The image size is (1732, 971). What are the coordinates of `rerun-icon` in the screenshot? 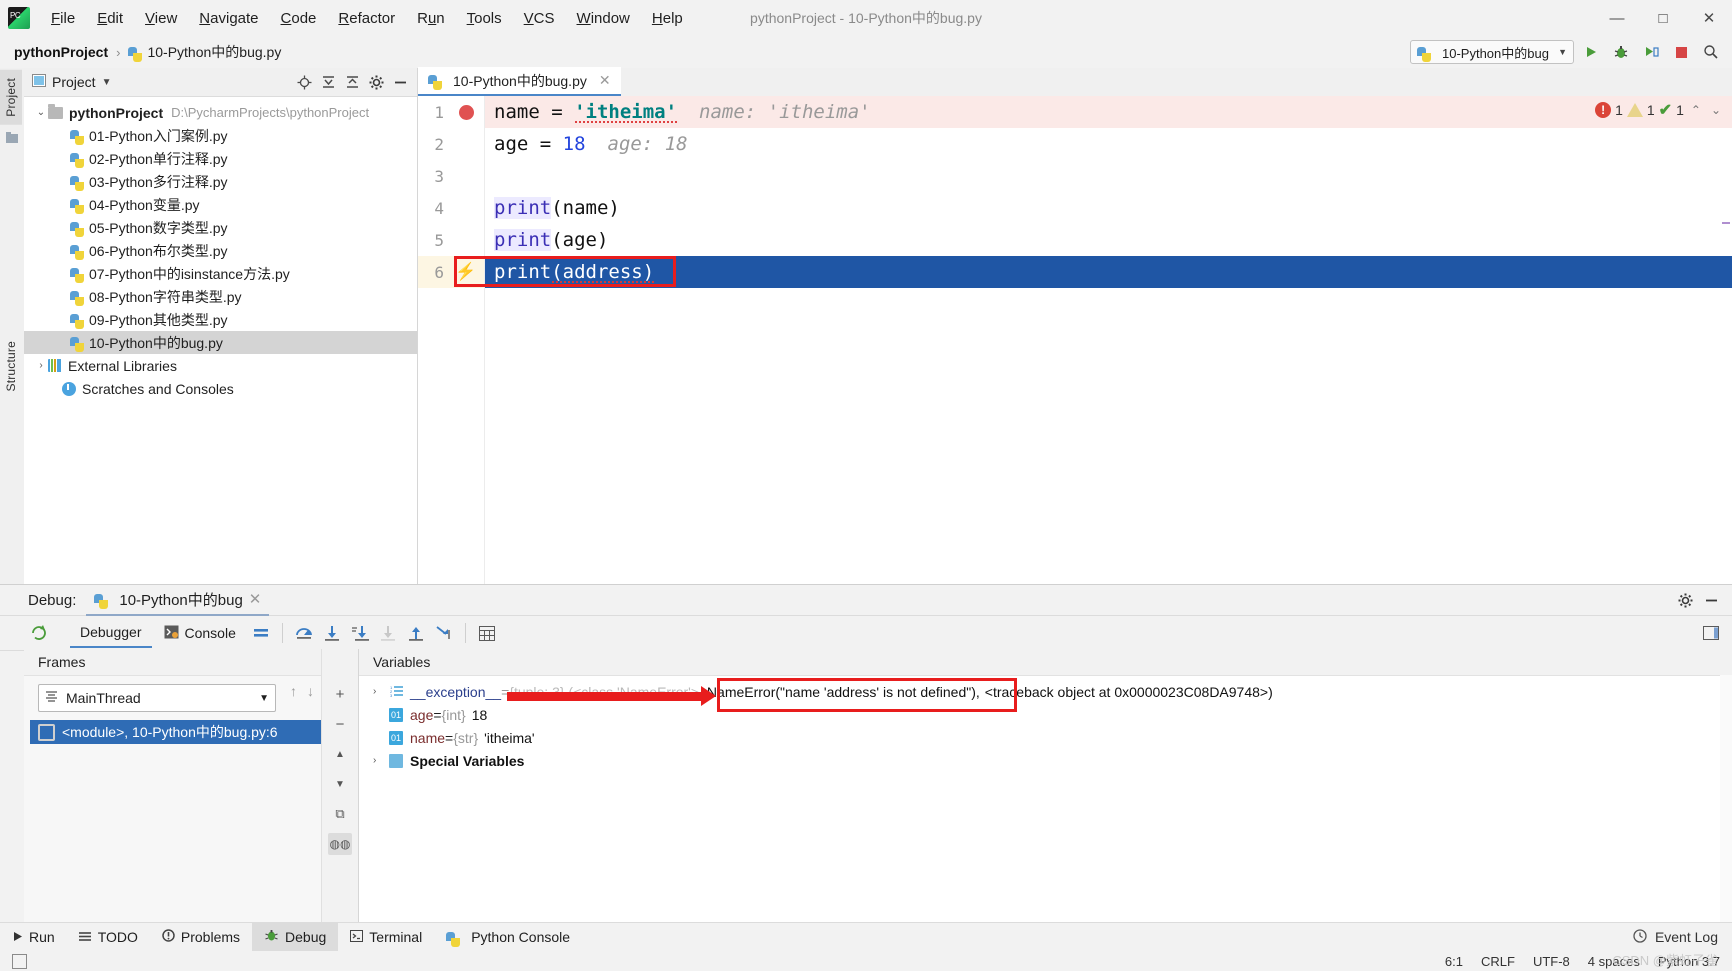 It's located at (39, 633).